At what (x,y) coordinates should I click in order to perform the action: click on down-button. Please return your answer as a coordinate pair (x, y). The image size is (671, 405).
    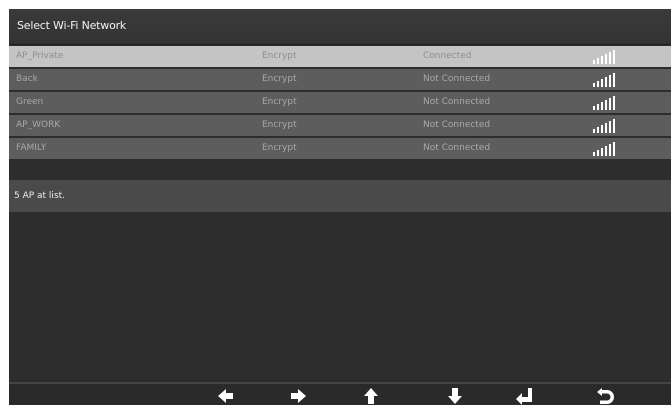
    Looking at the image, I should click on (455, 396).